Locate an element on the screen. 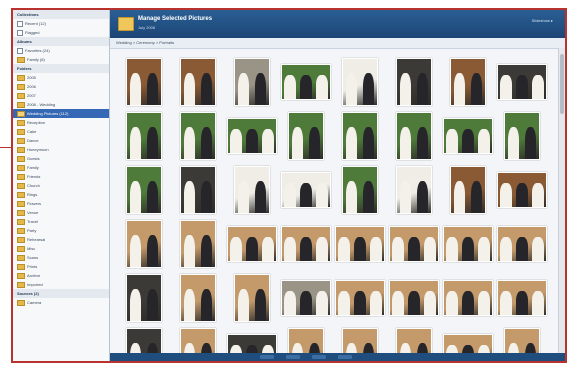 This screenshot has height=370, width=576. sidebar-item: Wedding Pictures (112) is located at coordinates (61, 113).